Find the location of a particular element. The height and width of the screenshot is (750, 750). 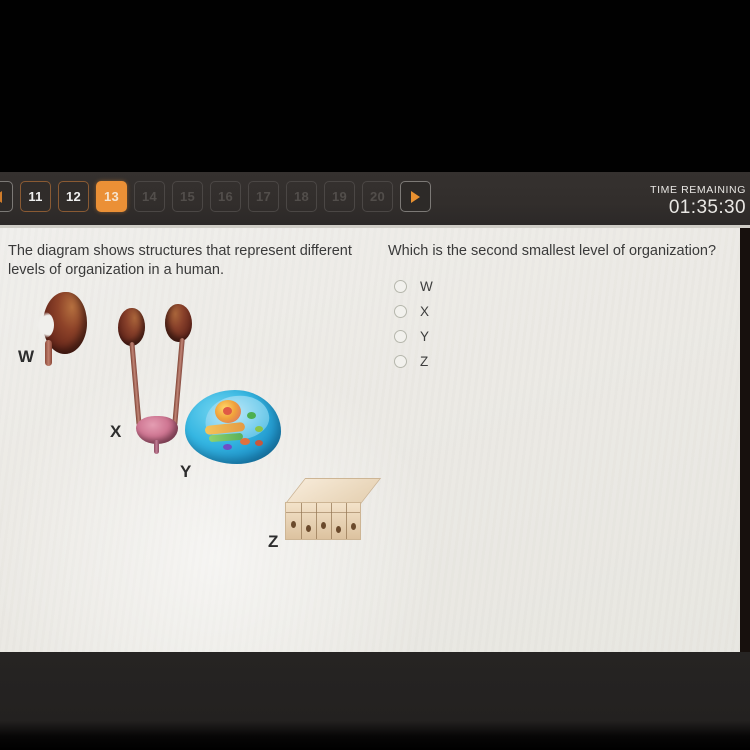

answer-option-label: Y is located at coordinates (425, 336).